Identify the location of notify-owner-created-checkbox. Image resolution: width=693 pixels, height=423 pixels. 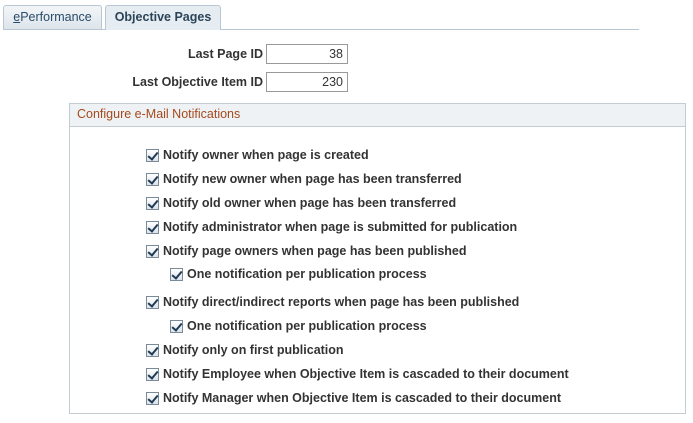
(152, 155).